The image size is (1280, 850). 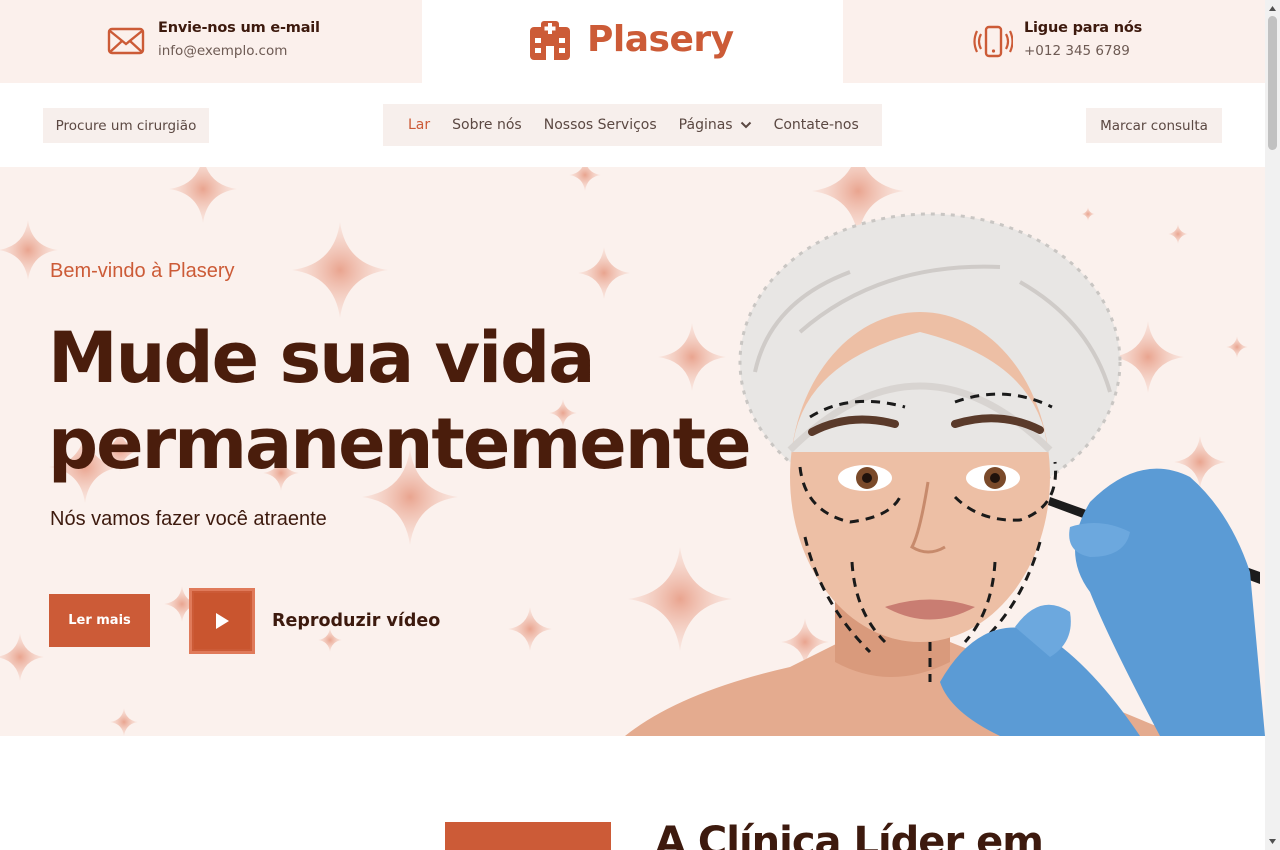 What do you see at coordinates (239, 28) in the screenshot?
I see `email-title: Envie-nos um e-mail` at bounding box center [239, 28].